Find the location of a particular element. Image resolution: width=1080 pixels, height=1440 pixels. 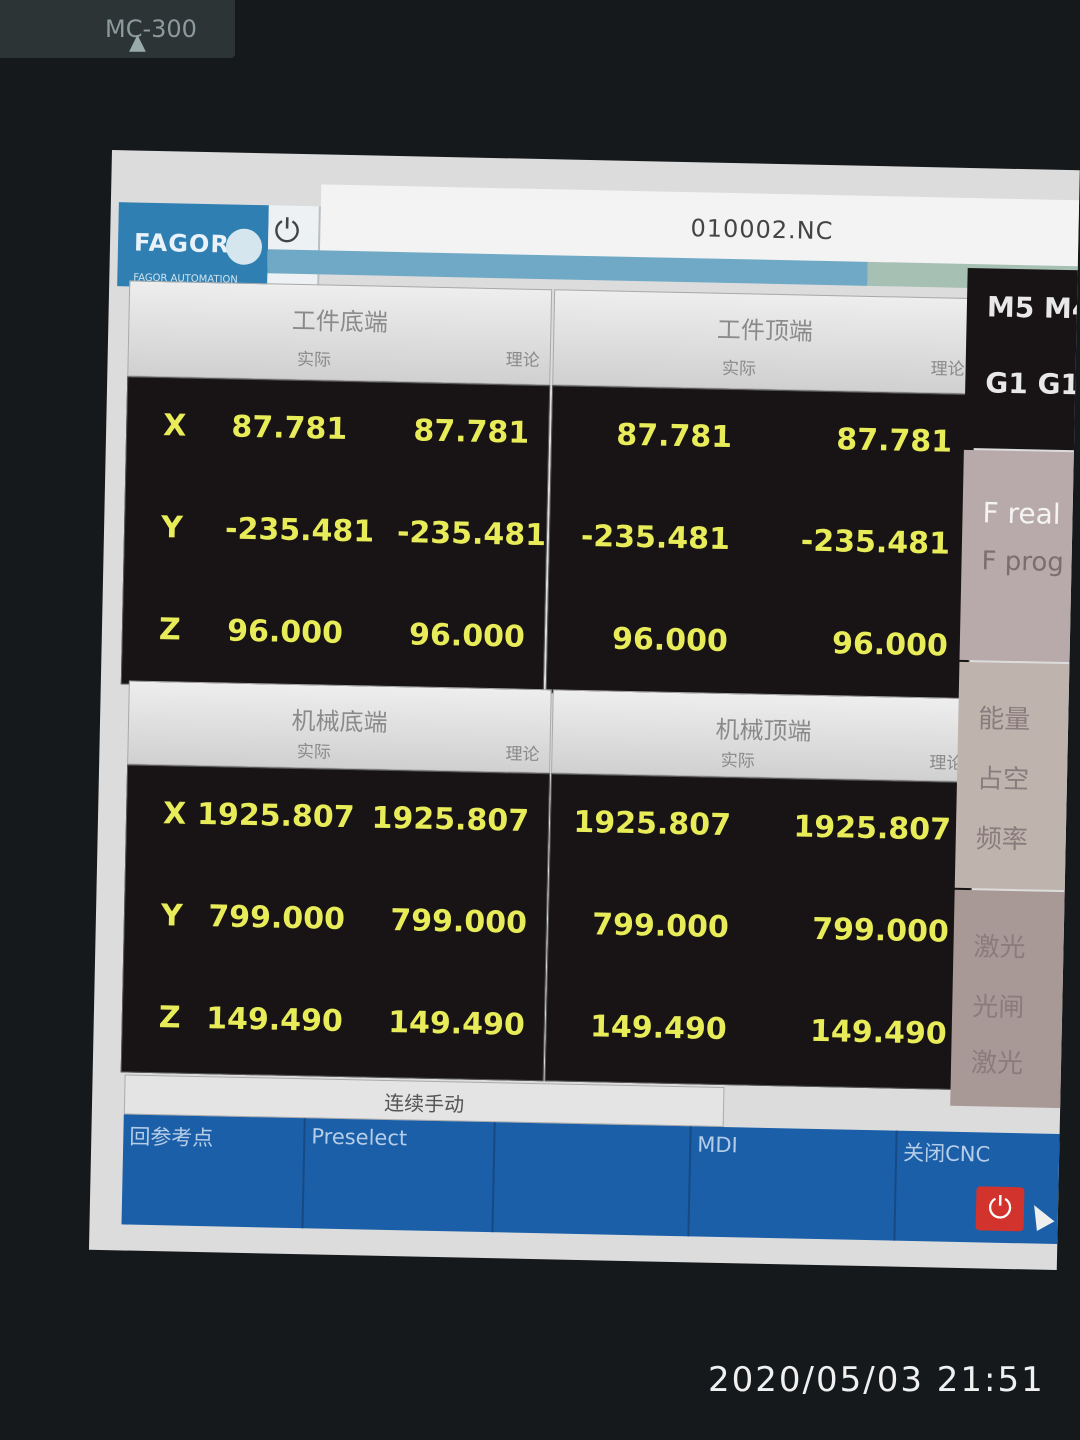

panel-title: 工件顶端 is located at coordinates (765, 330).